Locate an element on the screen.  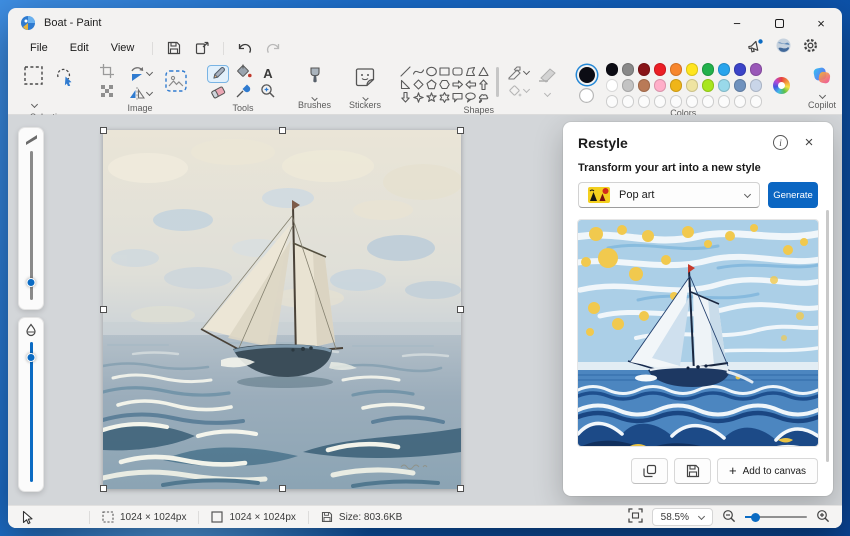
save-button is located at coordinates (174, 48).